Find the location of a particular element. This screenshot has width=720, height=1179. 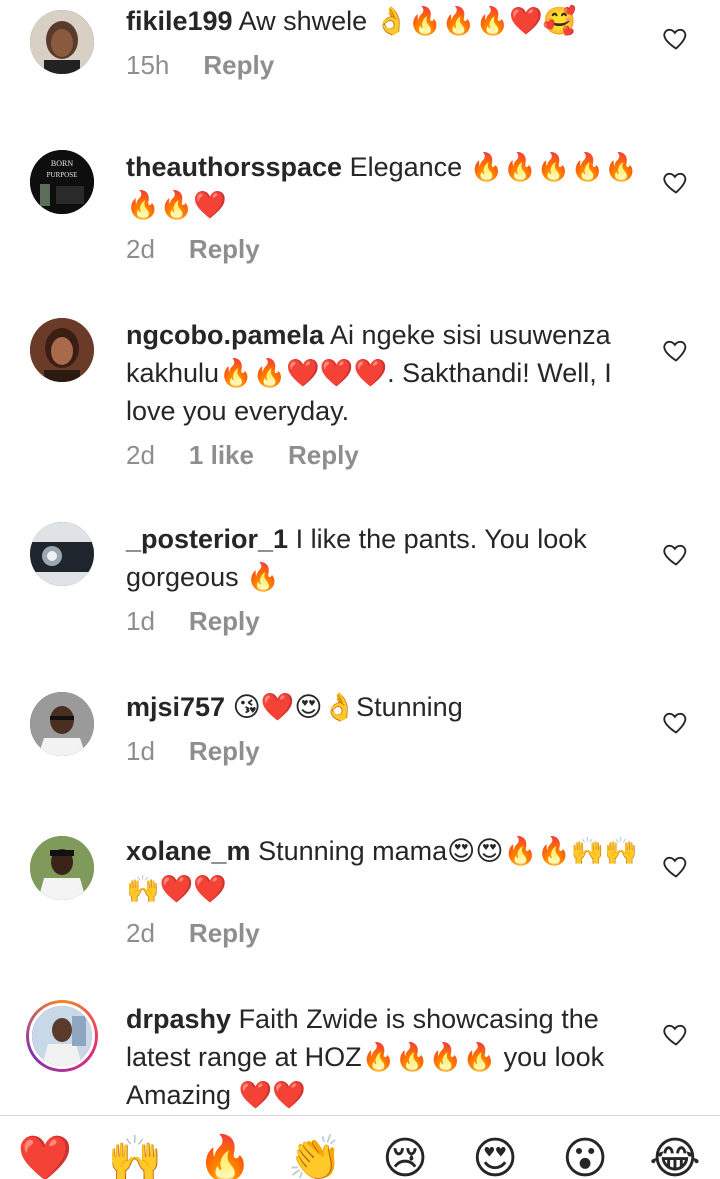

heart-eyes-icon: 😍 is located at coordinates (495, 1156).